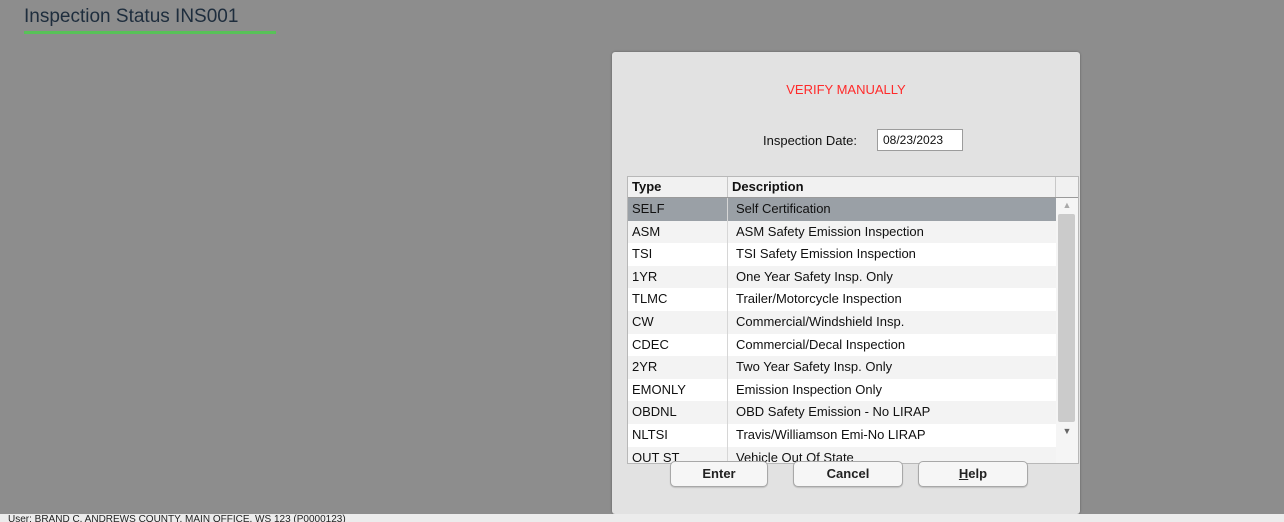  Describe the element at coordinates (920, 140) in the screenshot. I see `inspection-date-input: 08/23/2023` at that location.